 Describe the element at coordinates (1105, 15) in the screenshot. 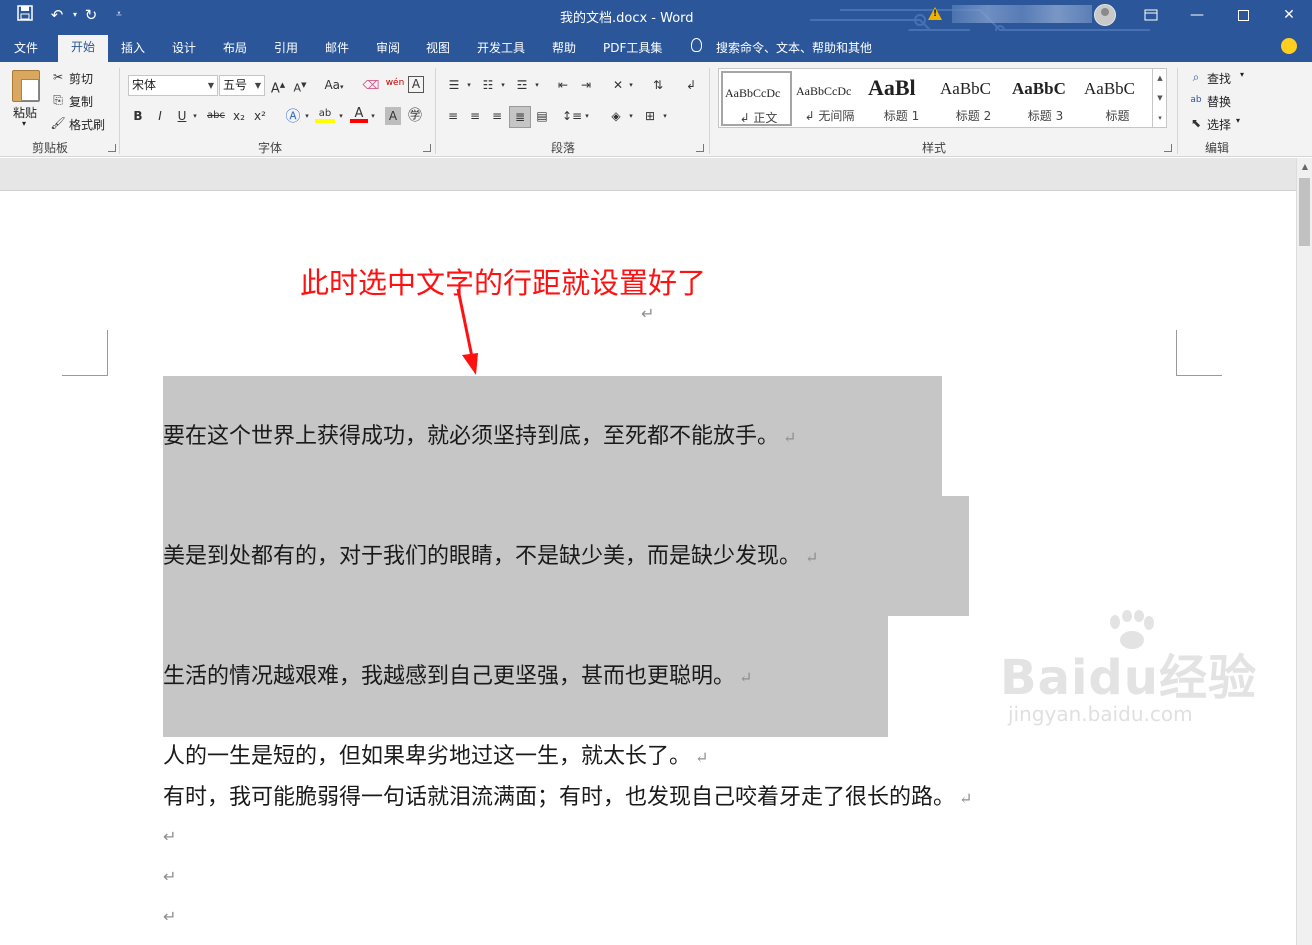

I see `avatar` at that location.